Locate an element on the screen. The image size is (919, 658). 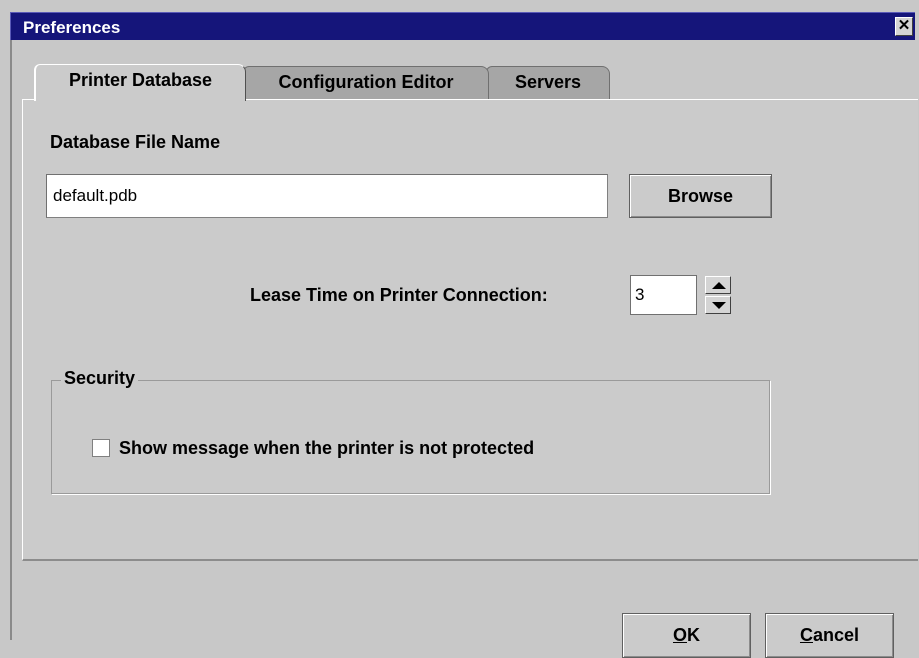
lease-time-increment-button is located at coordinates (718, 285).